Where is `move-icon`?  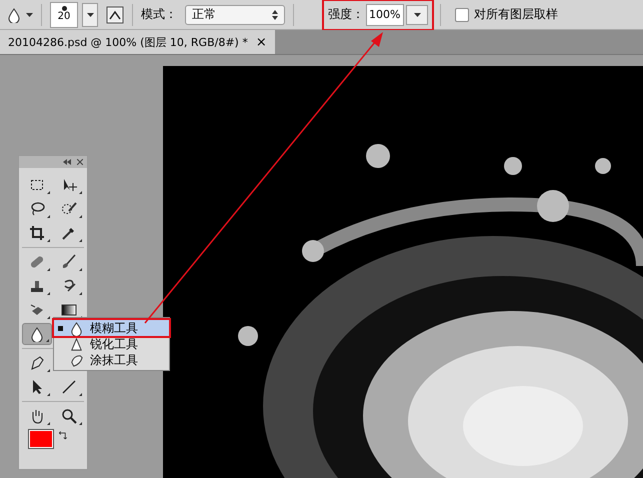 move-icon is located at coordinates (69, 185).